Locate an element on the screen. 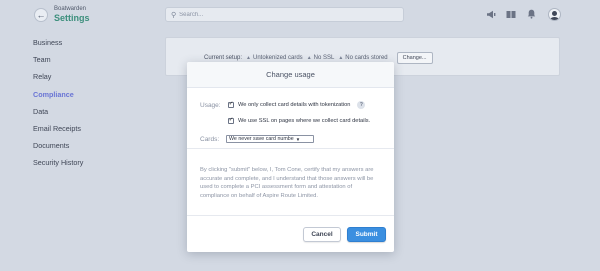 The image size is (600, 271). user-avatar-icon is located at coordinates (554, 14).